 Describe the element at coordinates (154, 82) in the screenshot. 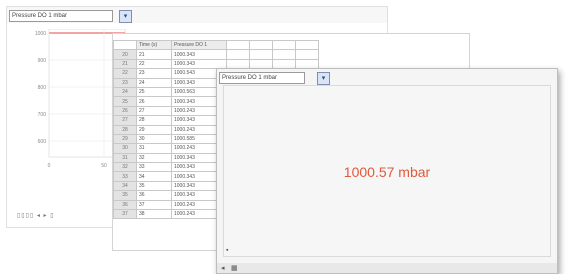

I see `cell-time: 24` at that location.